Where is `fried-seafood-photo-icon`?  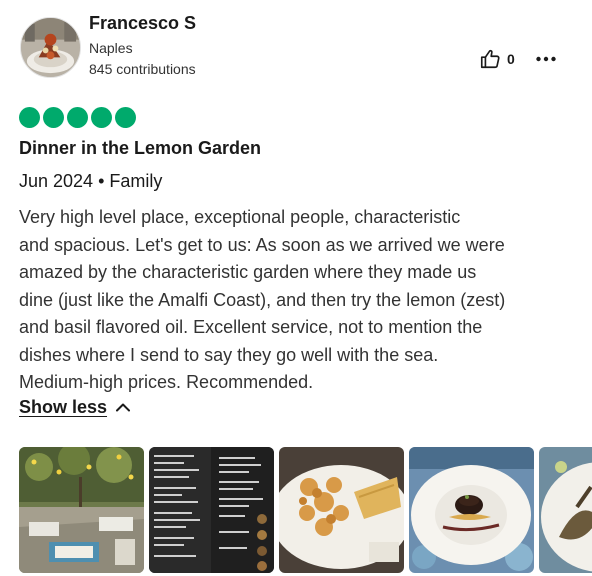 fried-seafood-photo-icon is located at coordinates (341, 510).